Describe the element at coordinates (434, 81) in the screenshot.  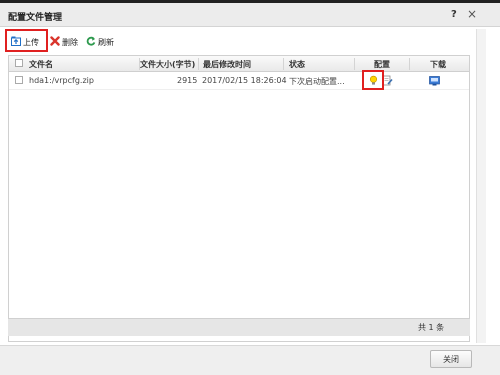
I see `download-icon` at that location.